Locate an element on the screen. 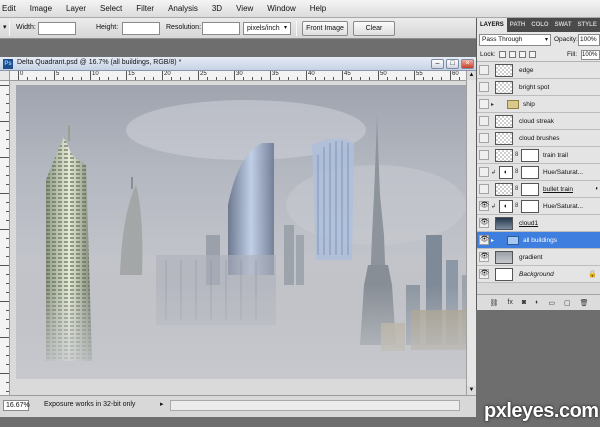 Image resolution: width=600 pixels, height=427 pixels. fill-field: 100% is located at coordinates (590, 55).